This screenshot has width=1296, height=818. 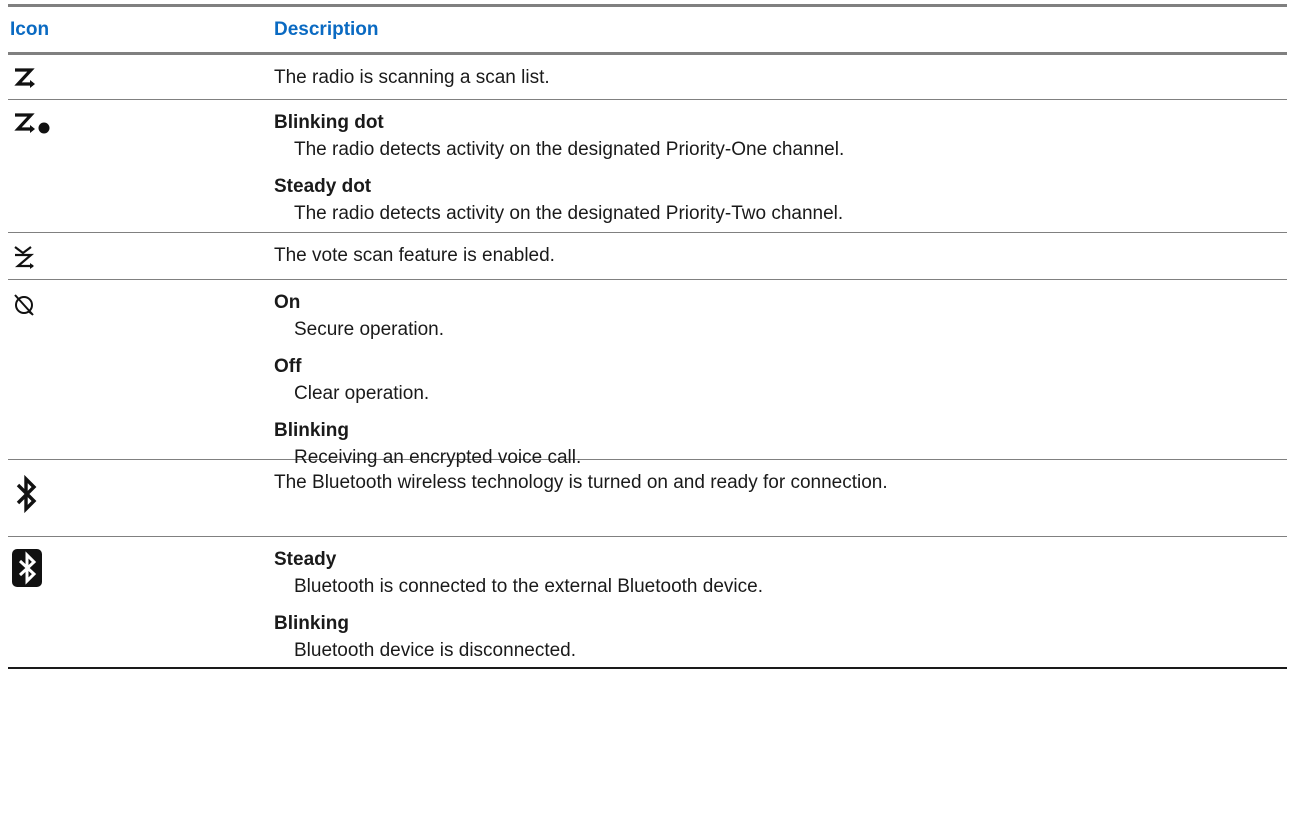 What do you see at coordinates (414, 255) in the screenshot?
I see `row-description: The vote scan feature is enabled.` at bounding box center [414, 255].